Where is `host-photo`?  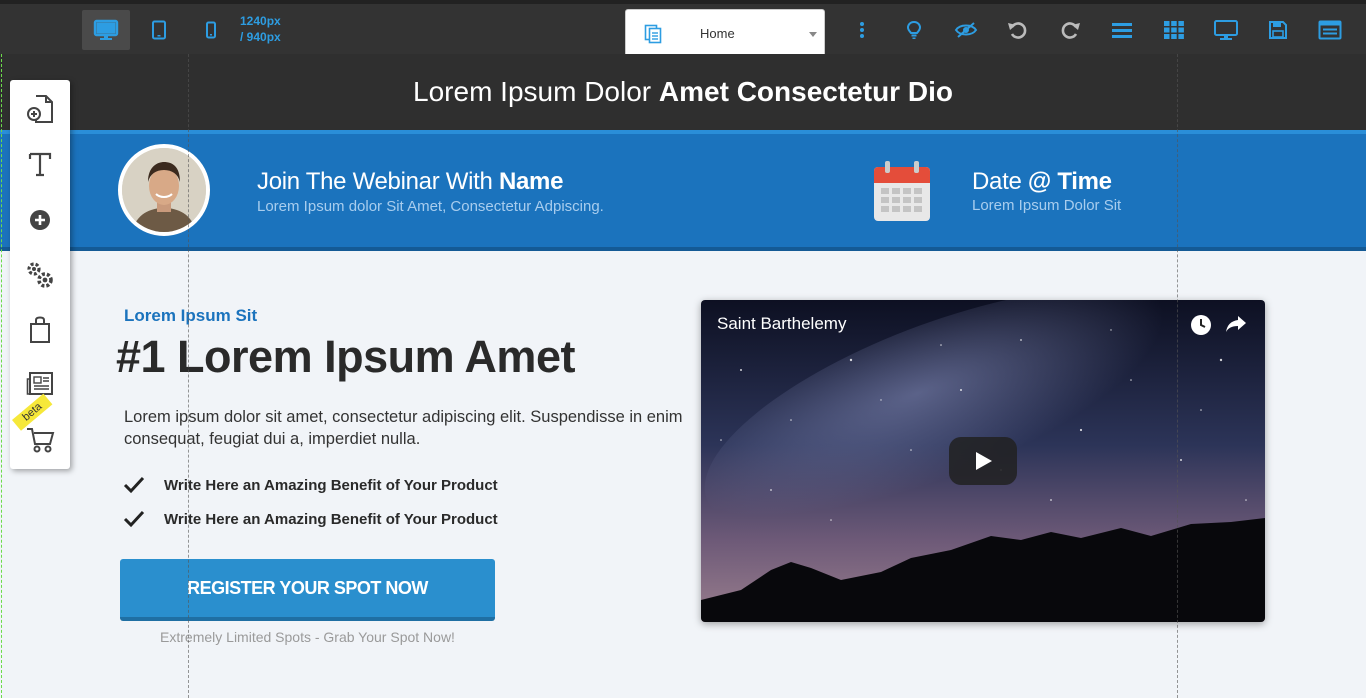
host-photo is located at coordinates (164, 190).